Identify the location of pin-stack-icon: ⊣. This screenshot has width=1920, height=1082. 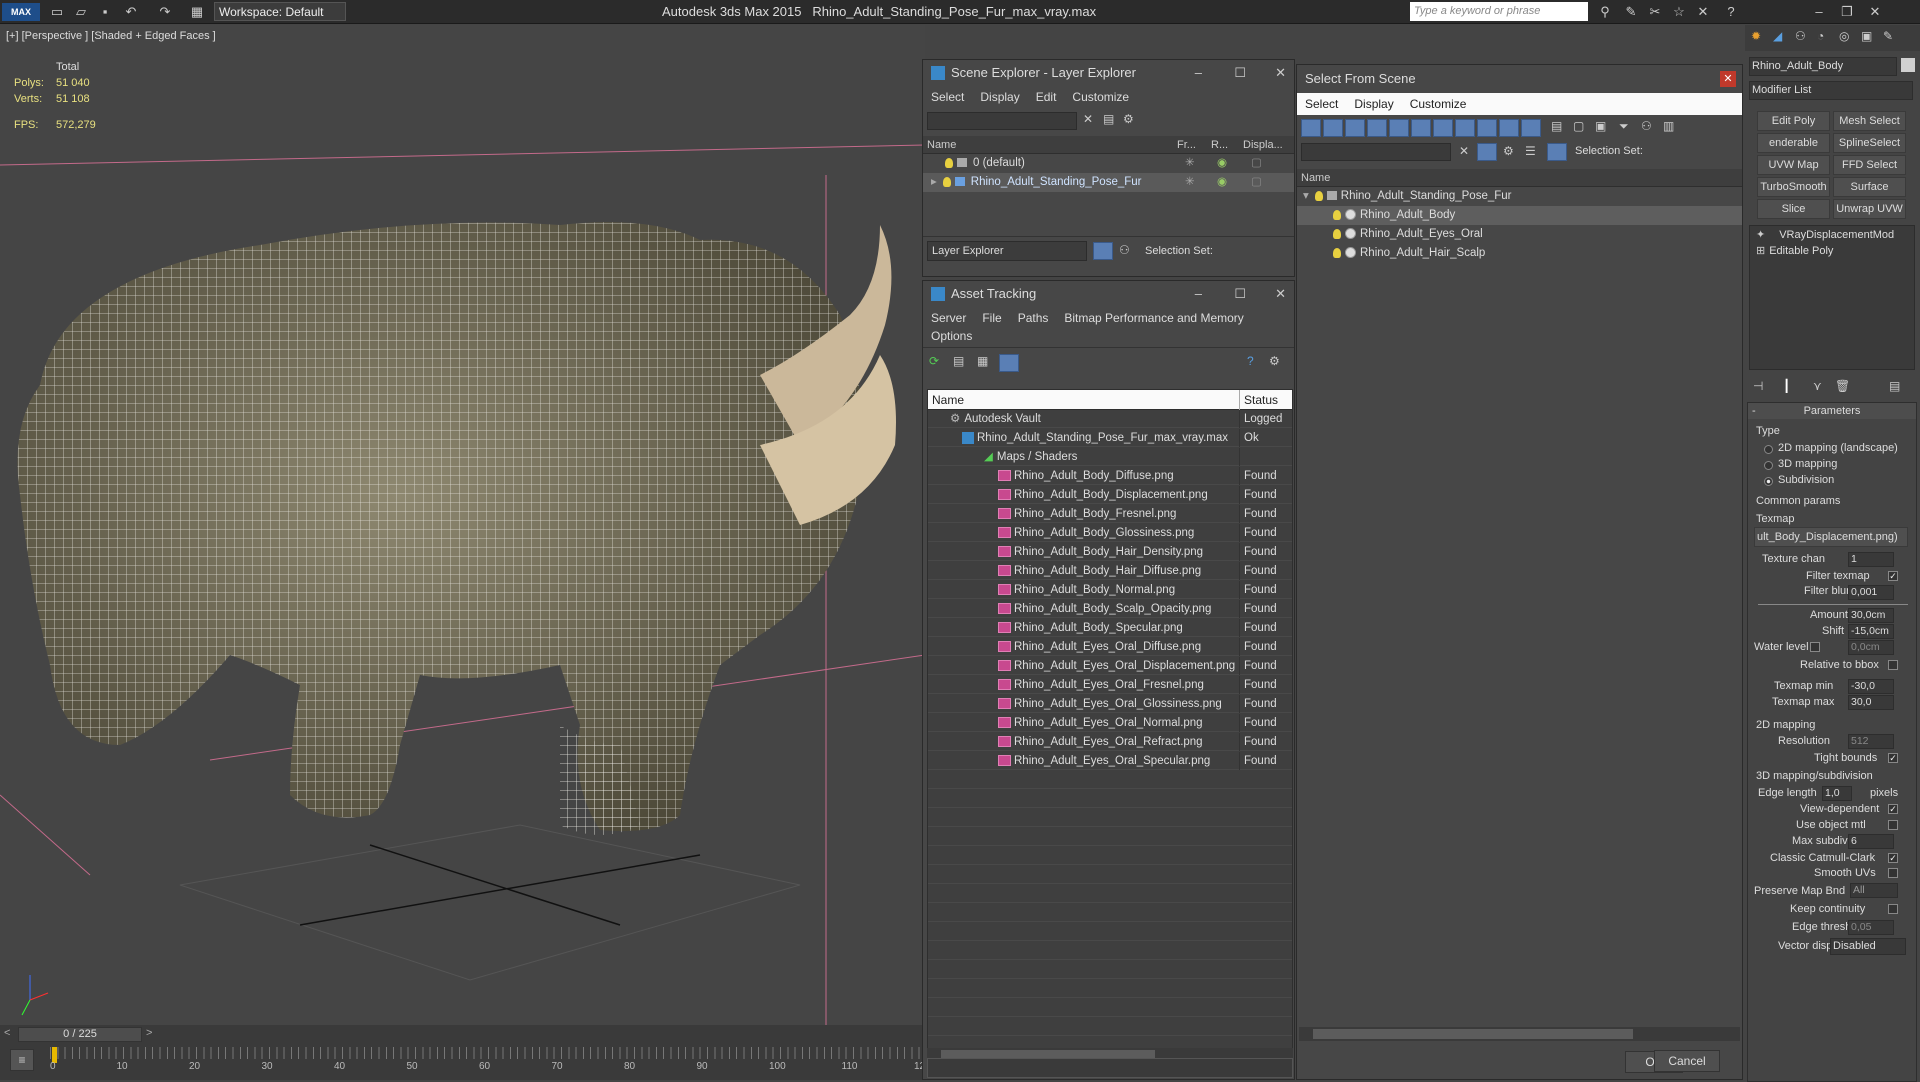
(1758, 386).